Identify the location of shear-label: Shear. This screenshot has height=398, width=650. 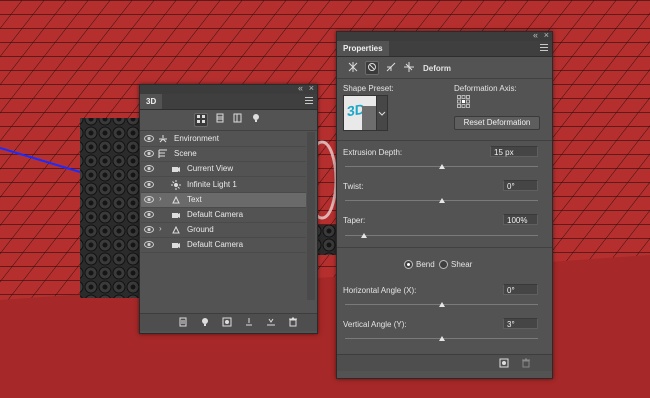
(462, 264).